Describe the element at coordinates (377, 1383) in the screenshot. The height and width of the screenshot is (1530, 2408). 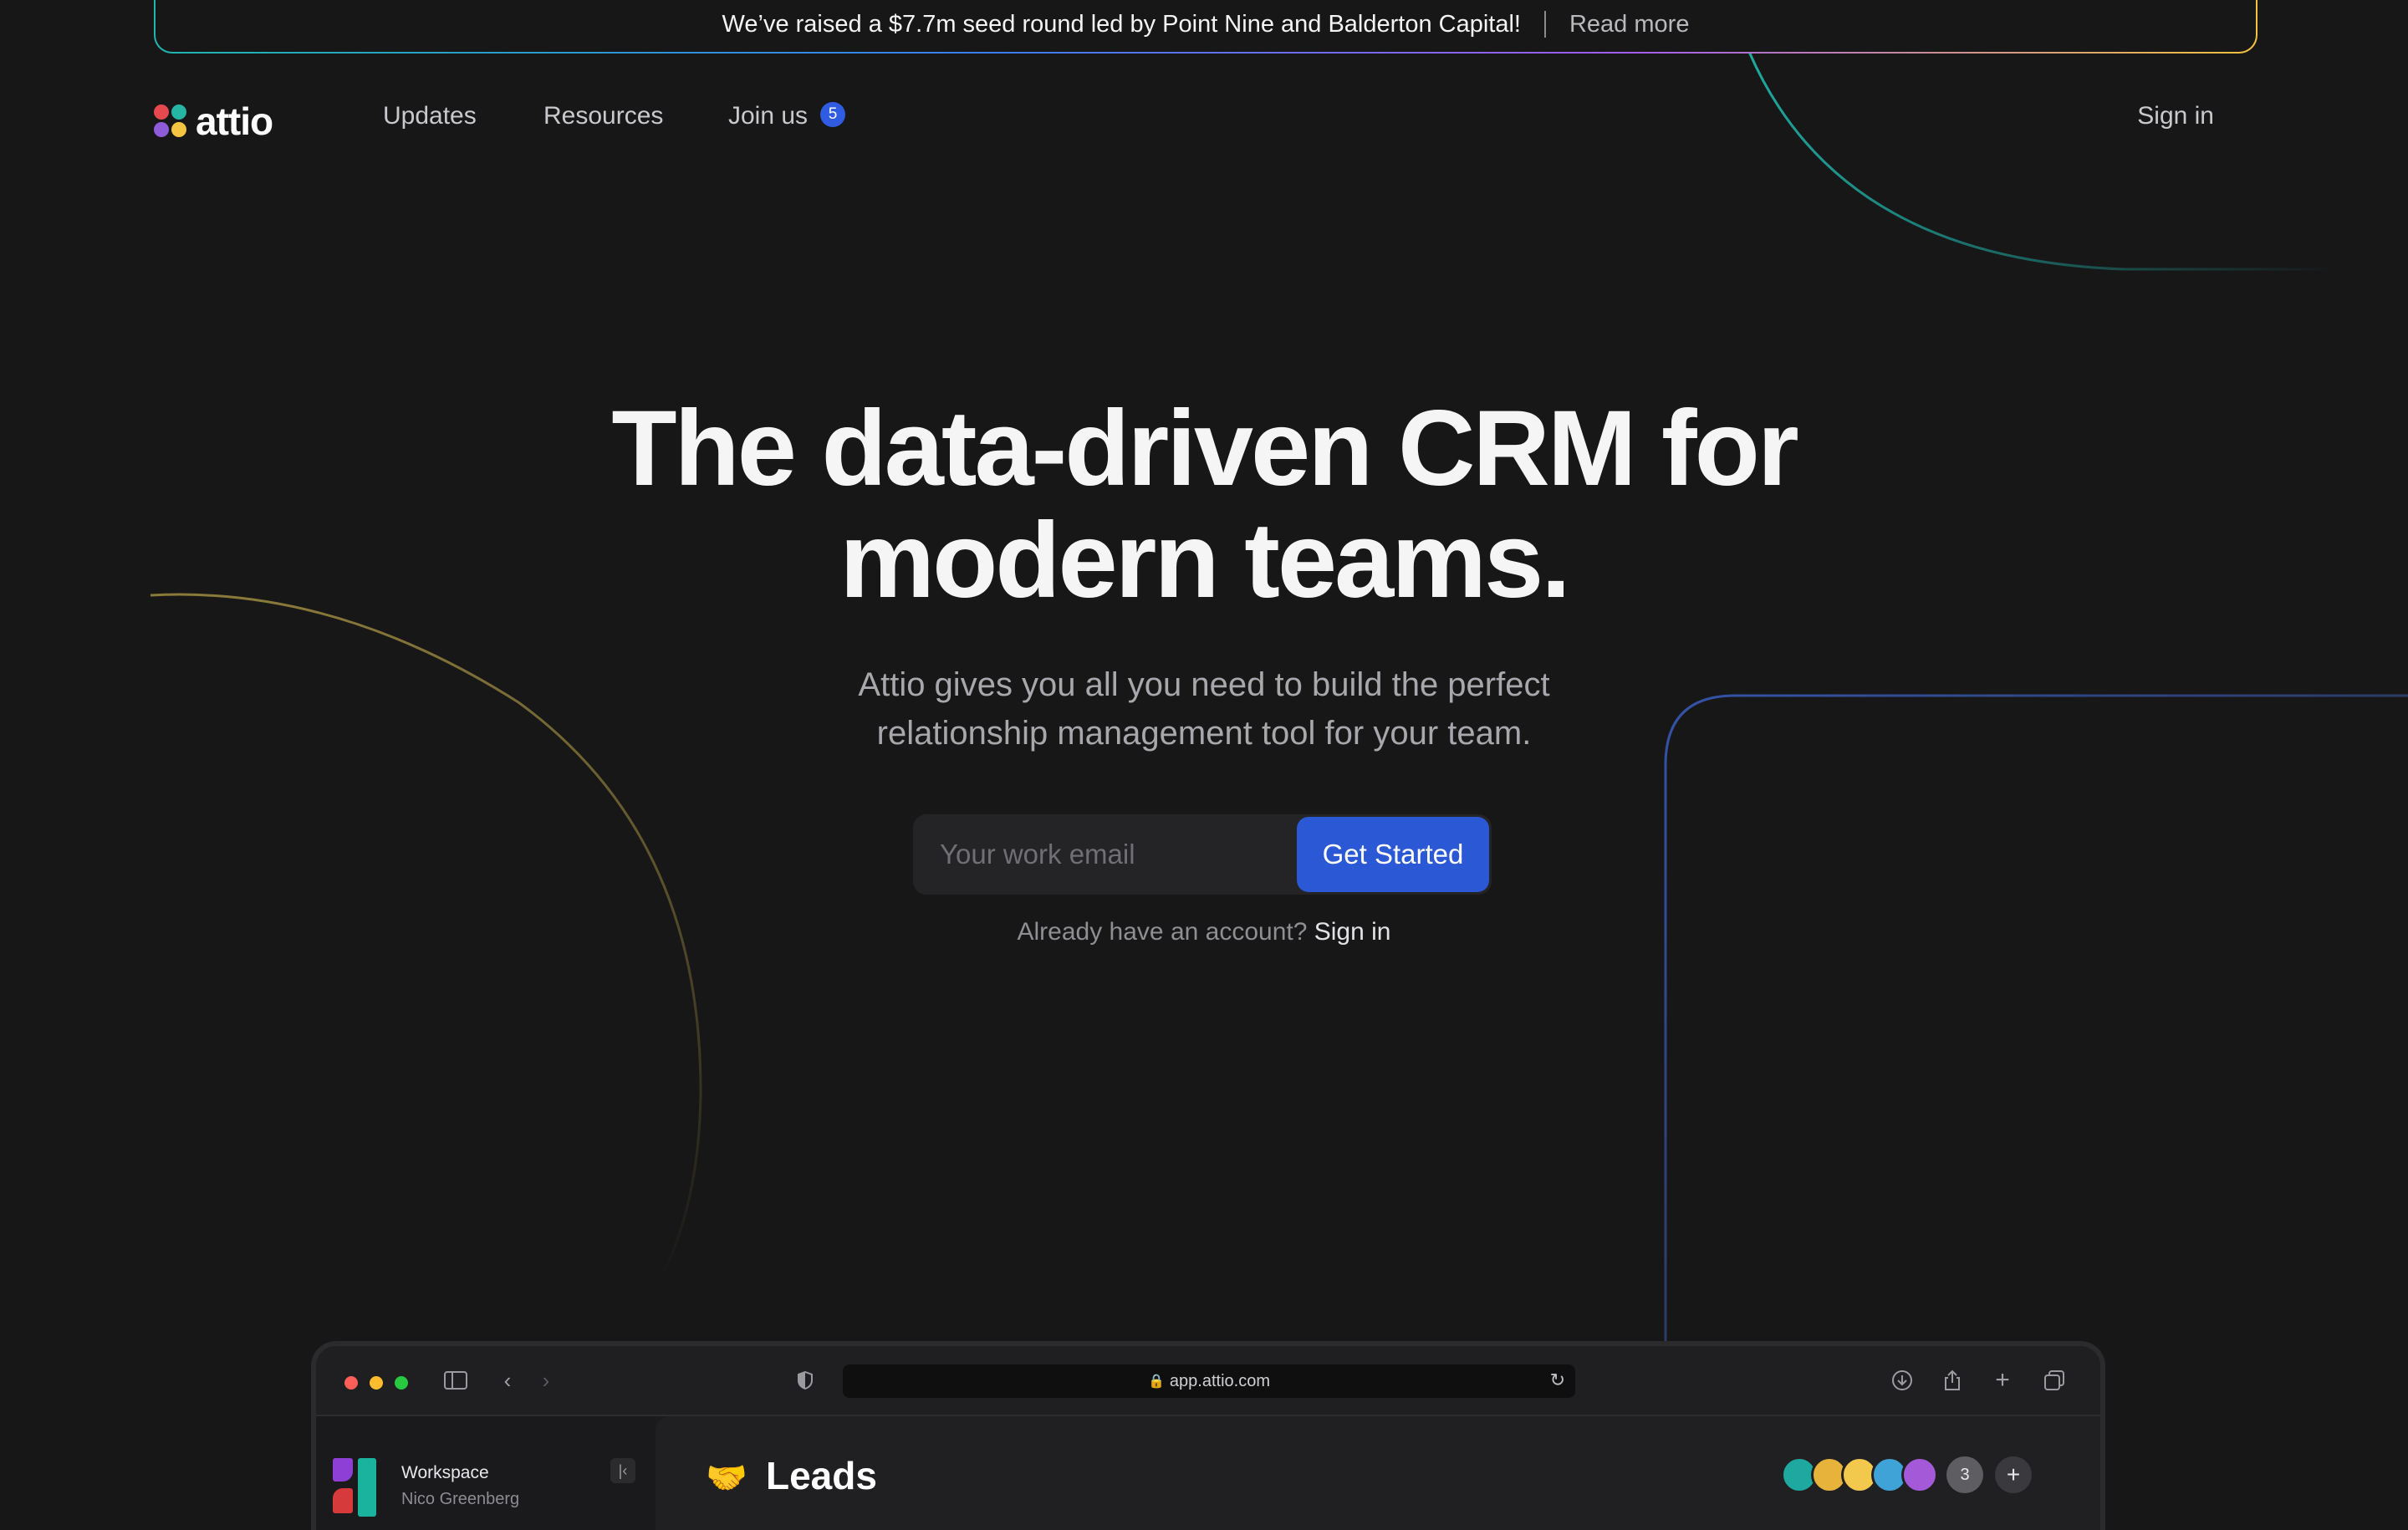
I see `minimize-dot` at that location.